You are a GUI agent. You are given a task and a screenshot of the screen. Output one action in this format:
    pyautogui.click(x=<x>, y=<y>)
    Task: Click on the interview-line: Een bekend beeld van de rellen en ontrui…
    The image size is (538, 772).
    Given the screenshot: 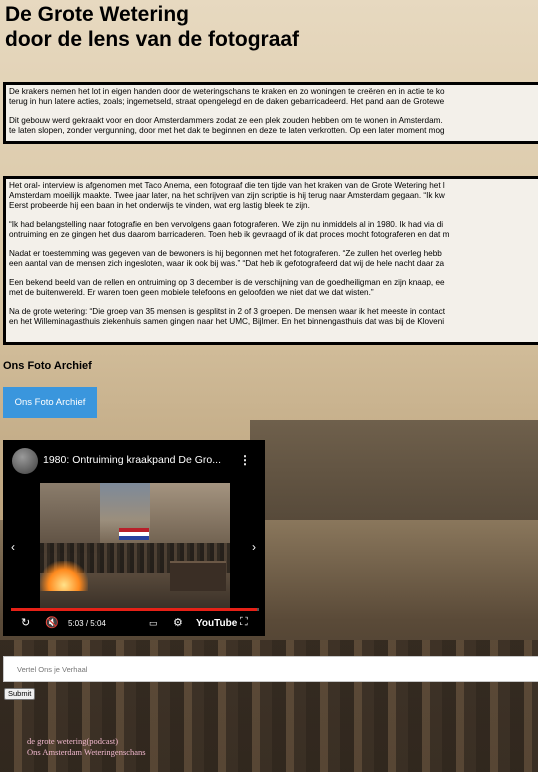 What is the action you would take?
    pyautogui.click(x=227, y=282)
    